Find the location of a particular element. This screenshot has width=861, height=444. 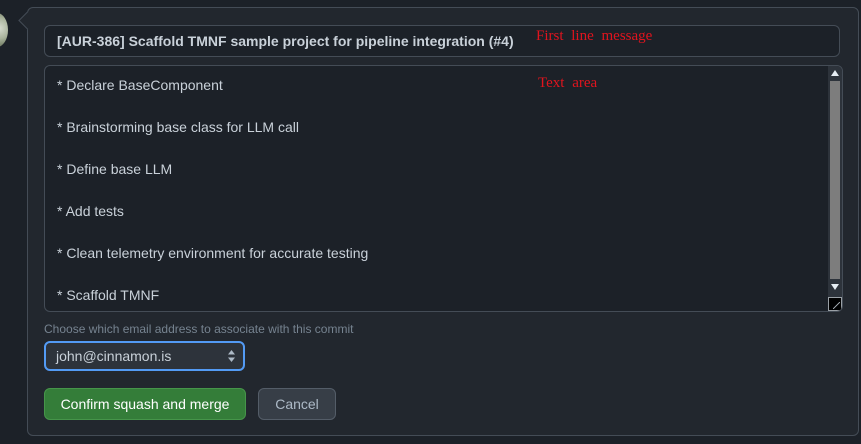

email-select: john@cinnamon.is is located at coordinates (144, 356).